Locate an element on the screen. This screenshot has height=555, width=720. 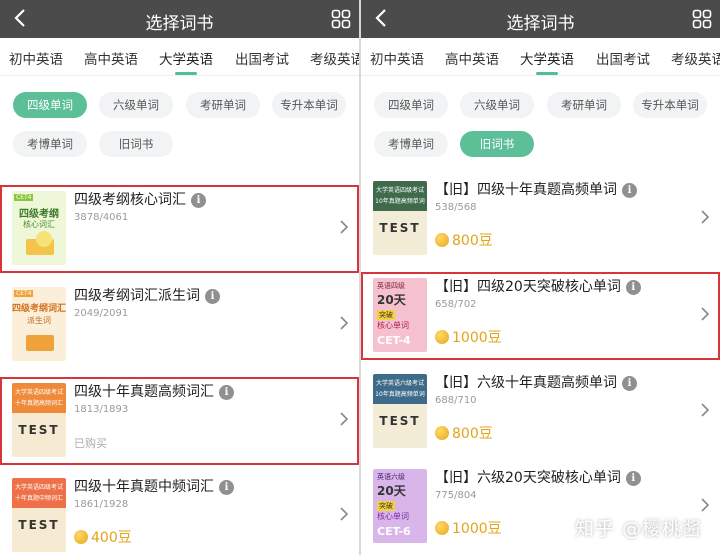
word-count: 658/702 is located at coordinates (456, 304).